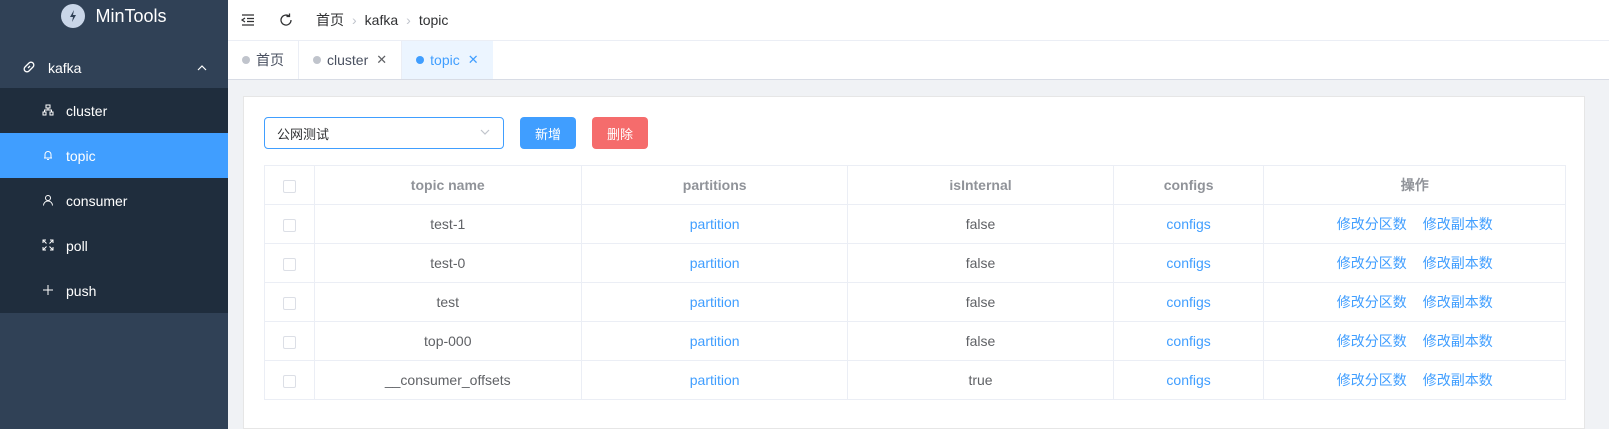  I want to click on select-all-checkbox, so click(289, 186).